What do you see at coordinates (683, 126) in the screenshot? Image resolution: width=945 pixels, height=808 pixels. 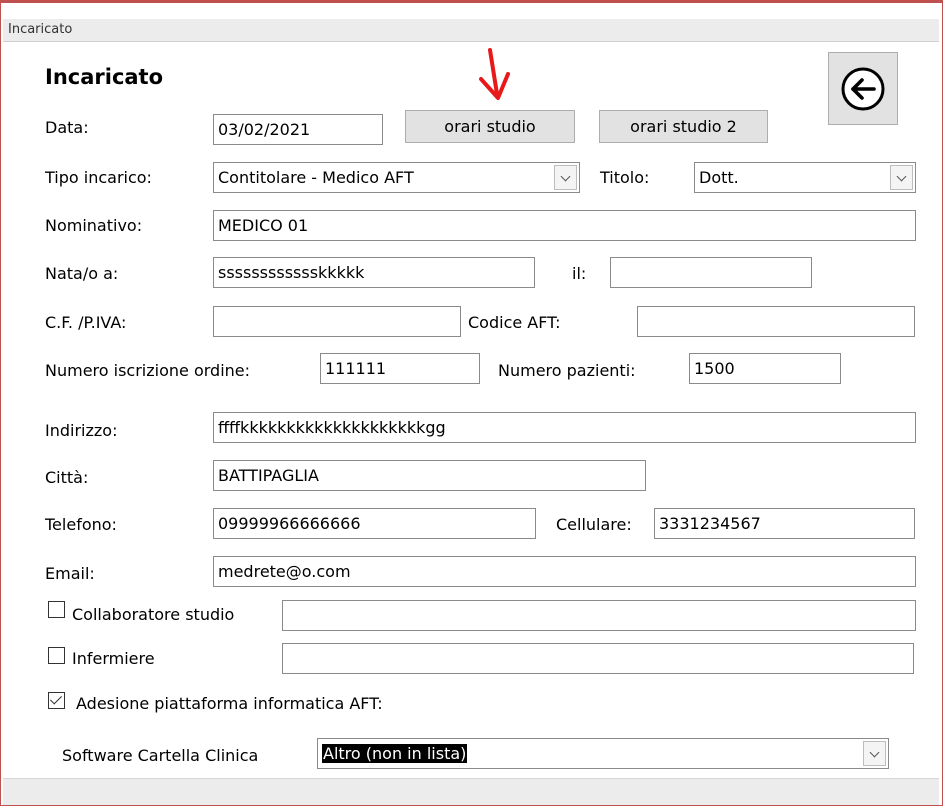 I see `orari-studio-2-button: orari studio 2` at bounding box center [683, 126].